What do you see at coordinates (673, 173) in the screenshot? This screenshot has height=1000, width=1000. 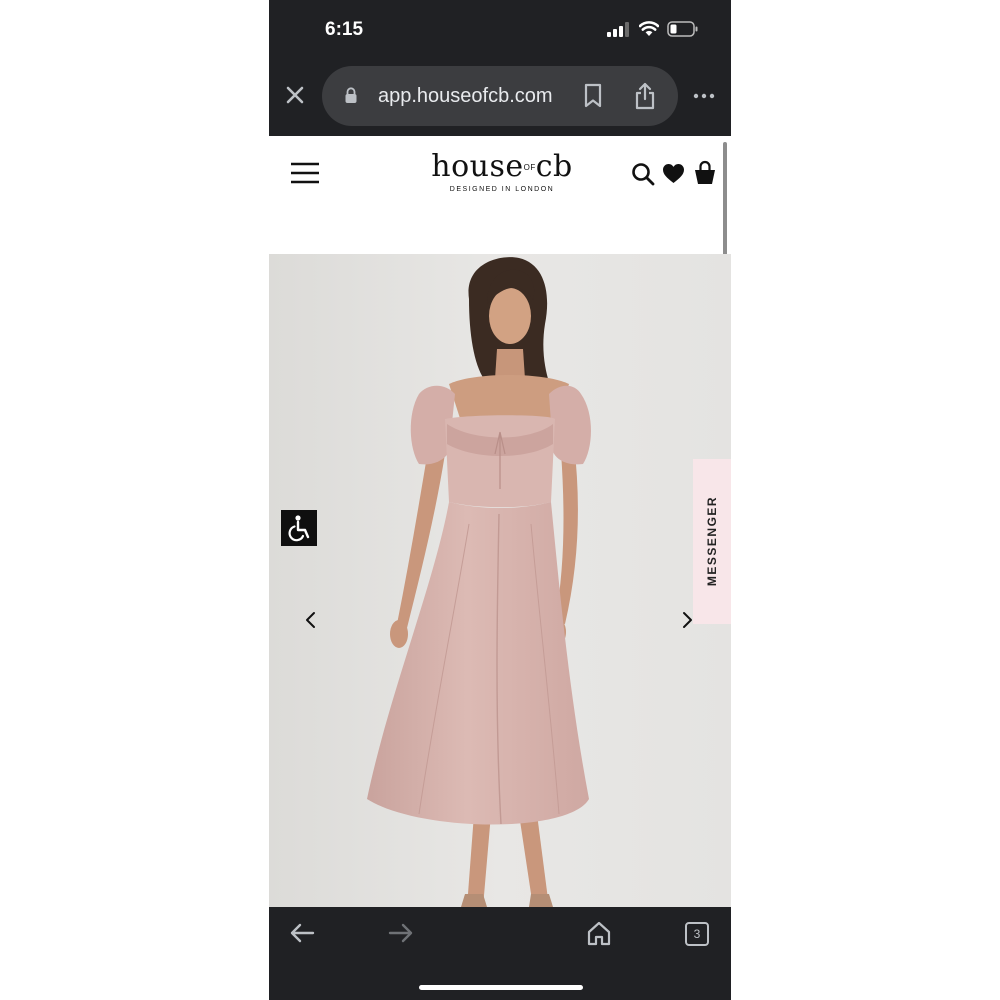 I see `heart-icon` at bounding box center [673, 173].